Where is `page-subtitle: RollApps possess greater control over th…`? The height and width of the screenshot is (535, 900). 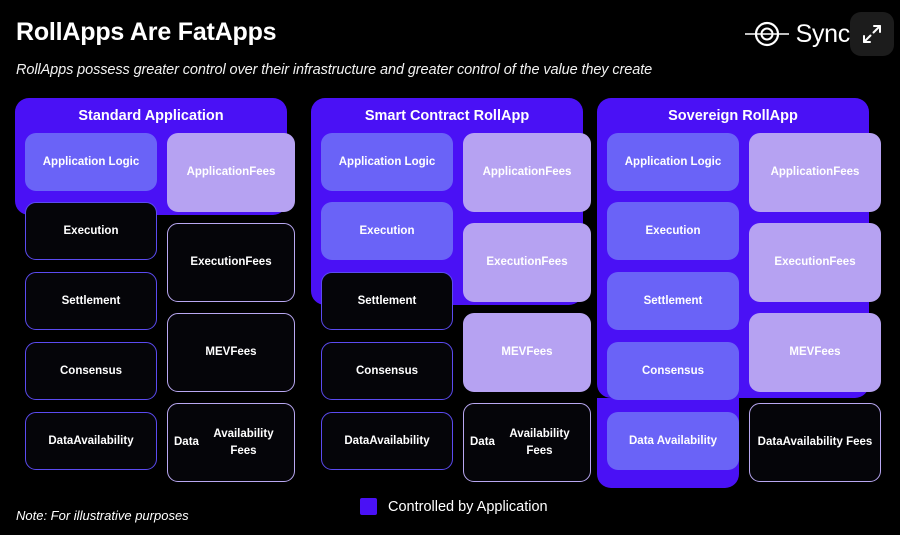
page-subtitle: RollApps possess greater control over th… is located at coordinates (334, 70).